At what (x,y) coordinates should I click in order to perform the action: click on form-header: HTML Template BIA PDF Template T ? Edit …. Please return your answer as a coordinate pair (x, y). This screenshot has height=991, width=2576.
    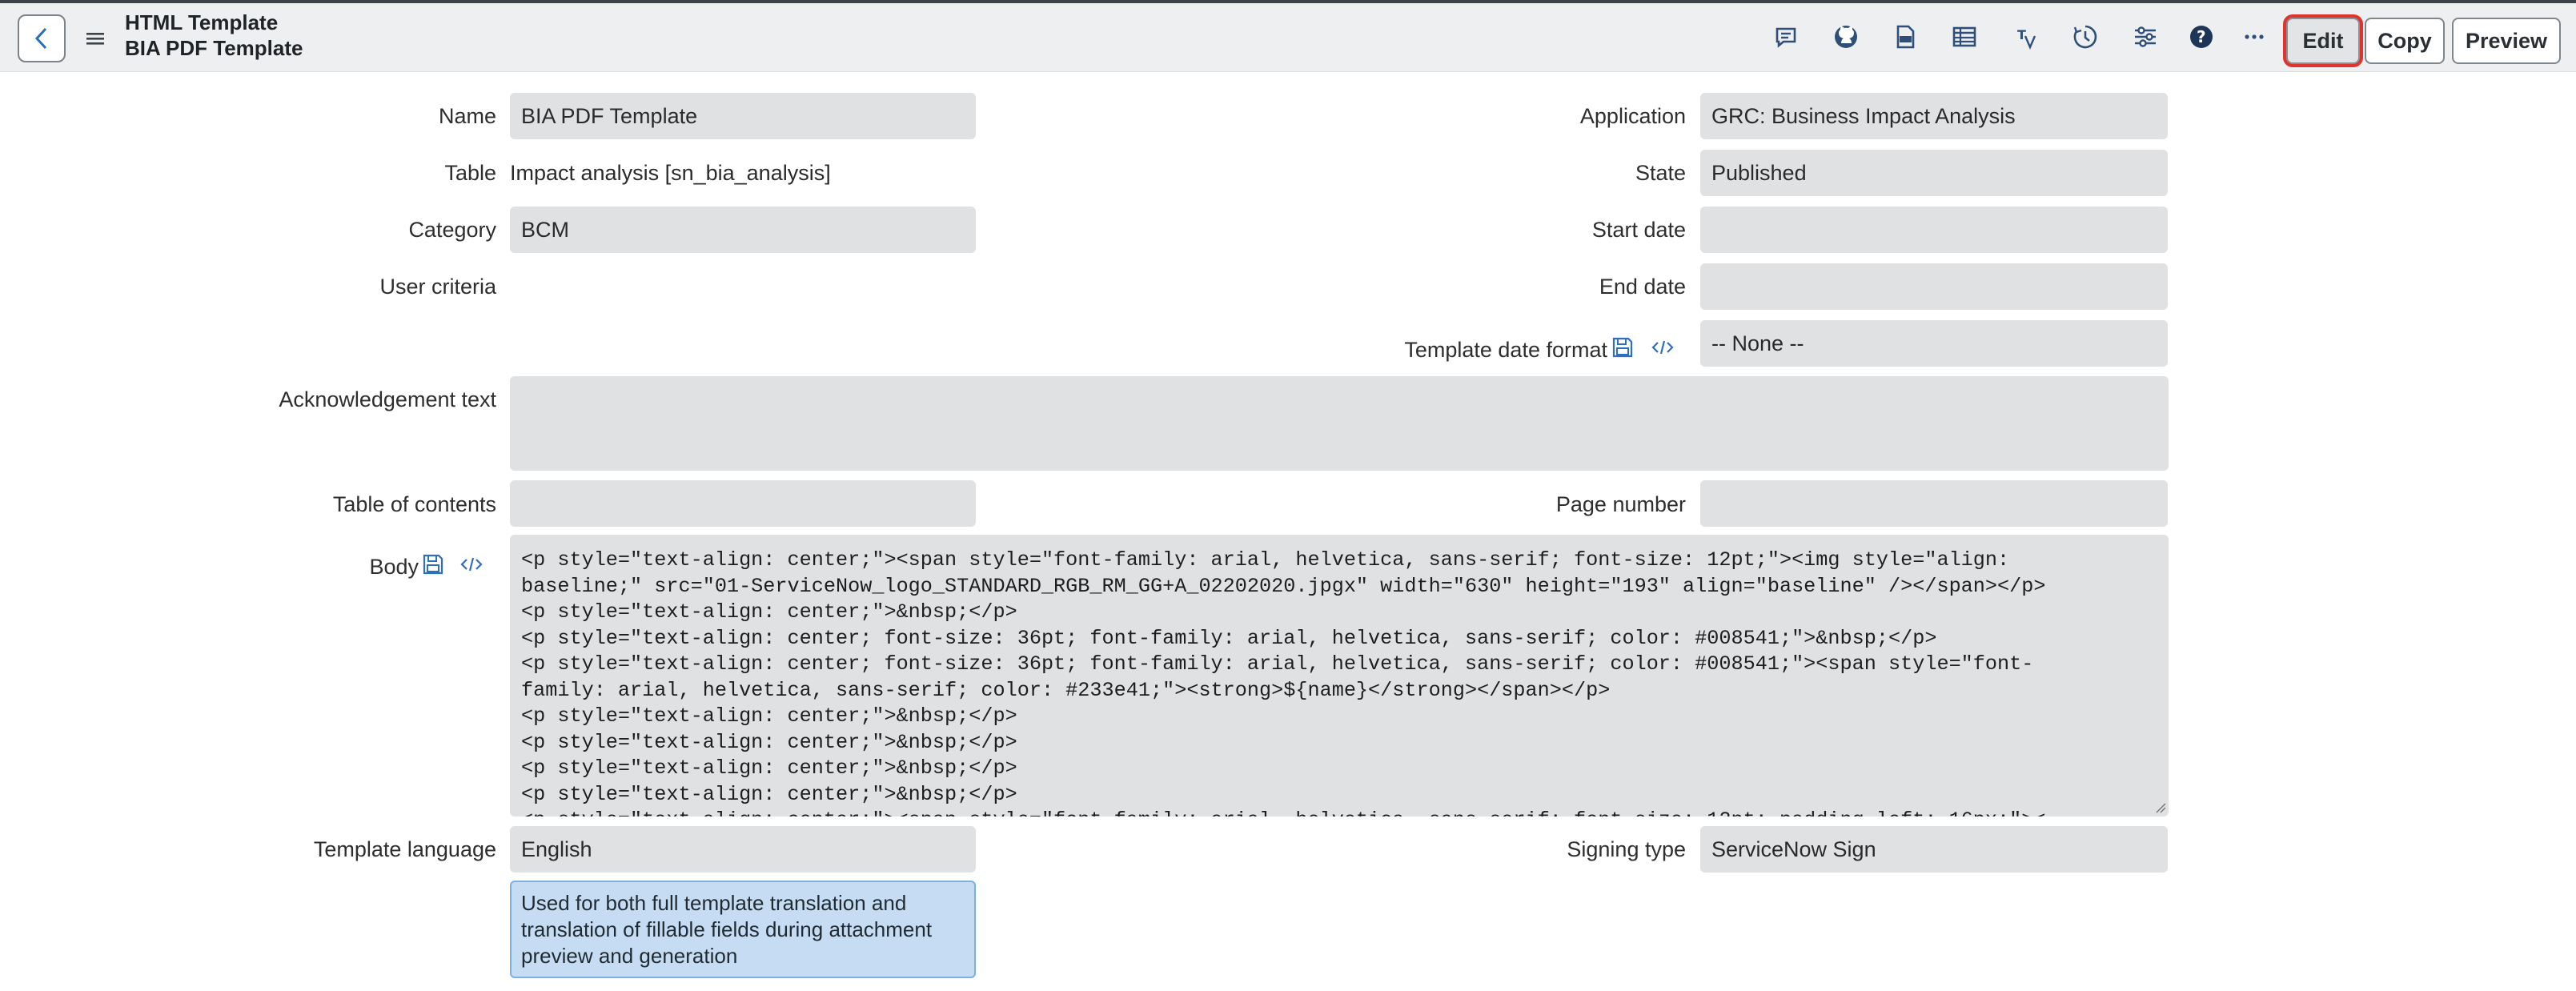
    Looking at the image, I should click on (1288, 36).